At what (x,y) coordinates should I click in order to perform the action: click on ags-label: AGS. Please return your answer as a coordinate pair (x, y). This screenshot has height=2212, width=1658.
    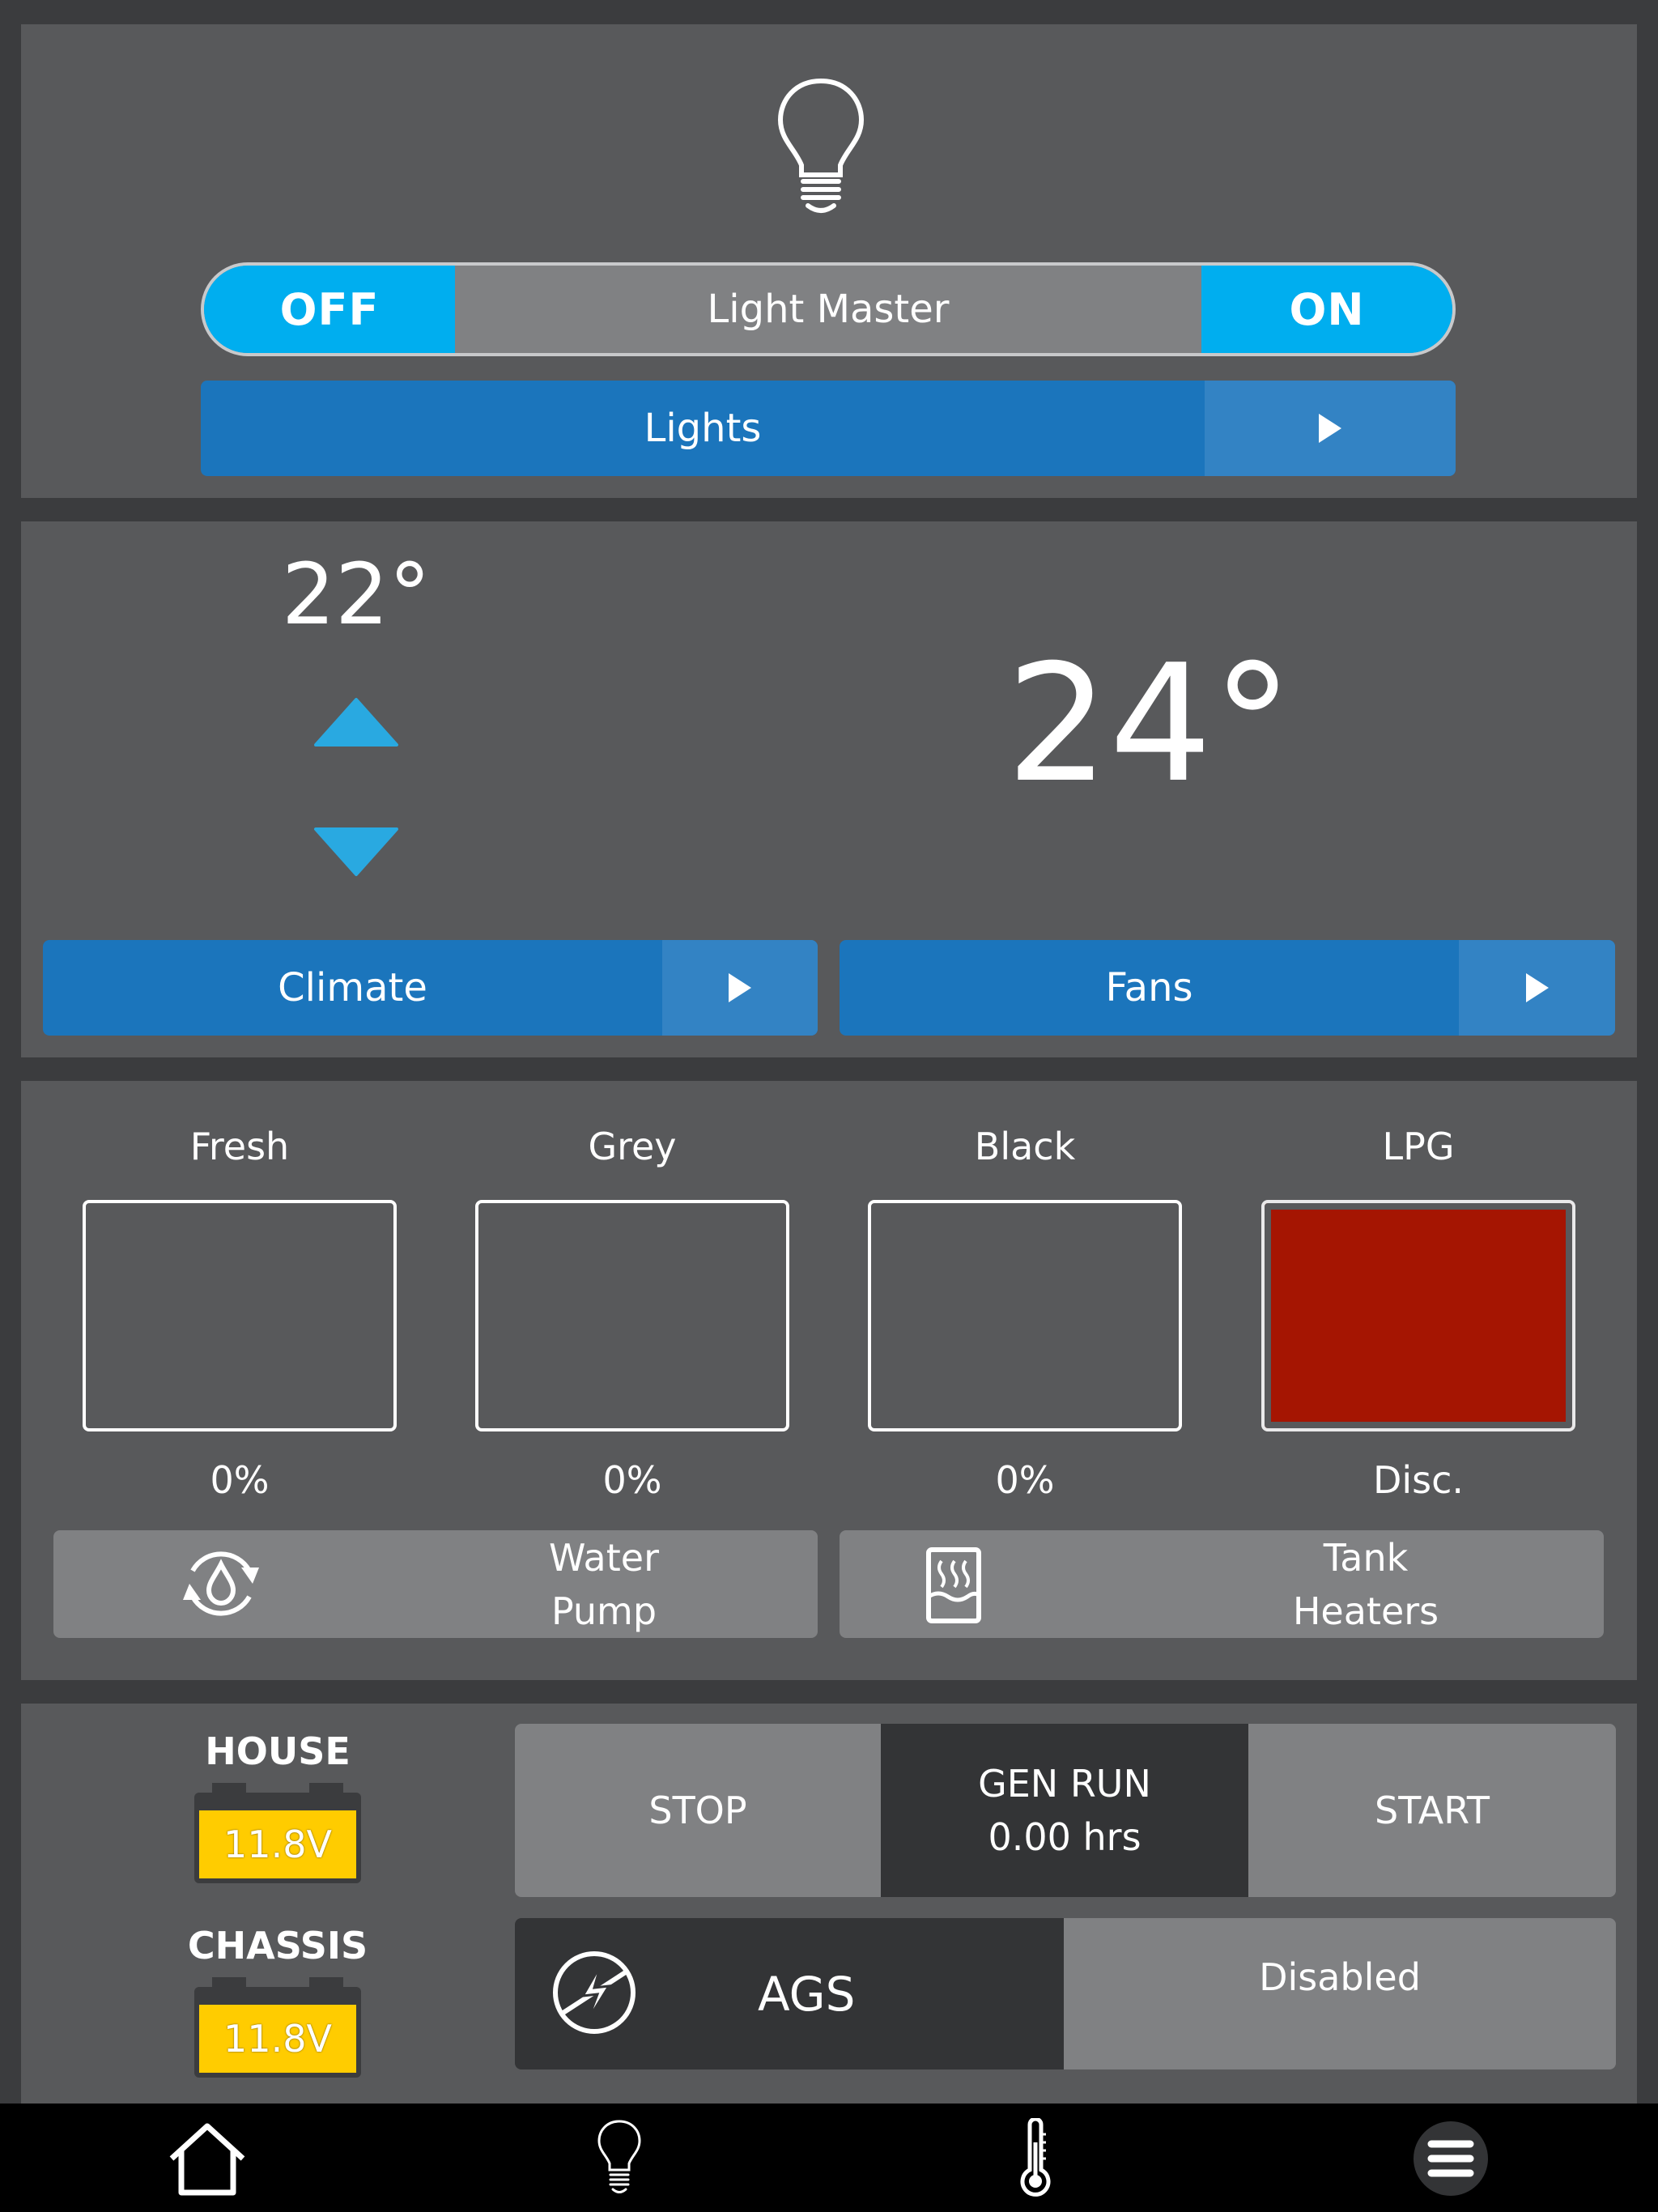
    Looking at the image, I should click on (807, 1994).